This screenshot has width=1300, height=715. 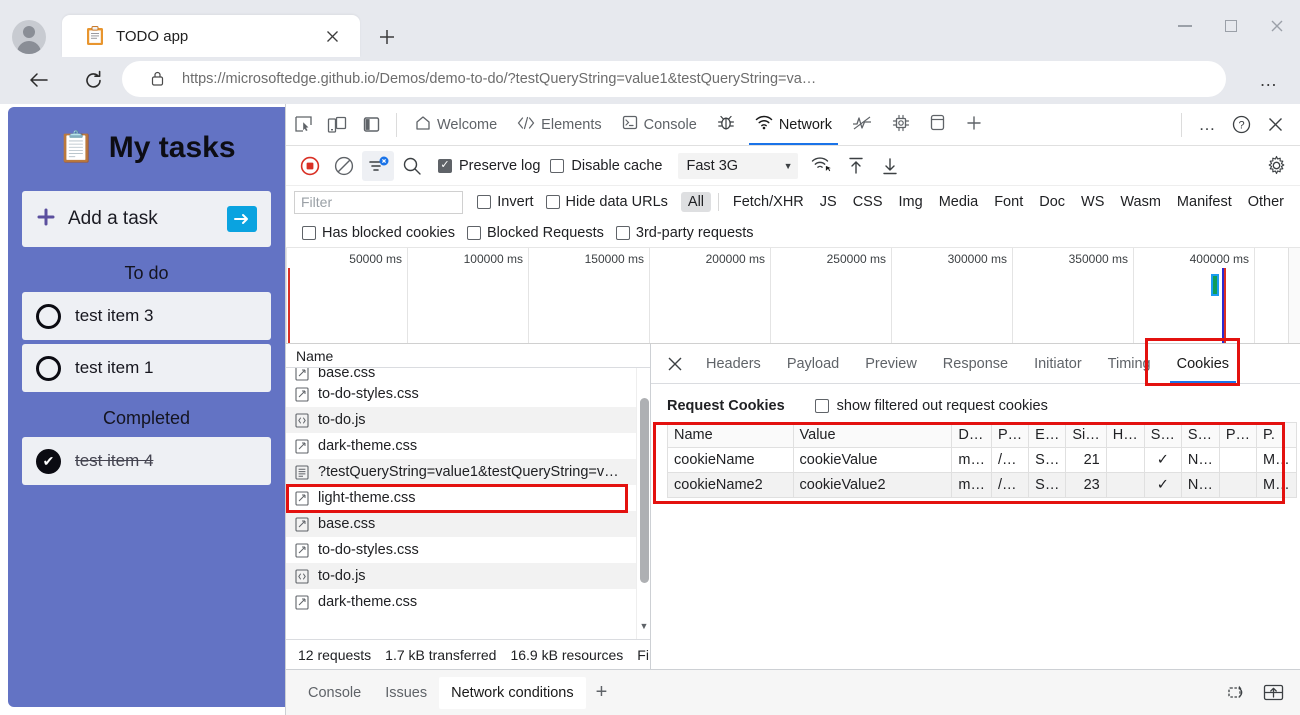 I want to click on filter-type-other: Other, so click(x=1266, y=202).